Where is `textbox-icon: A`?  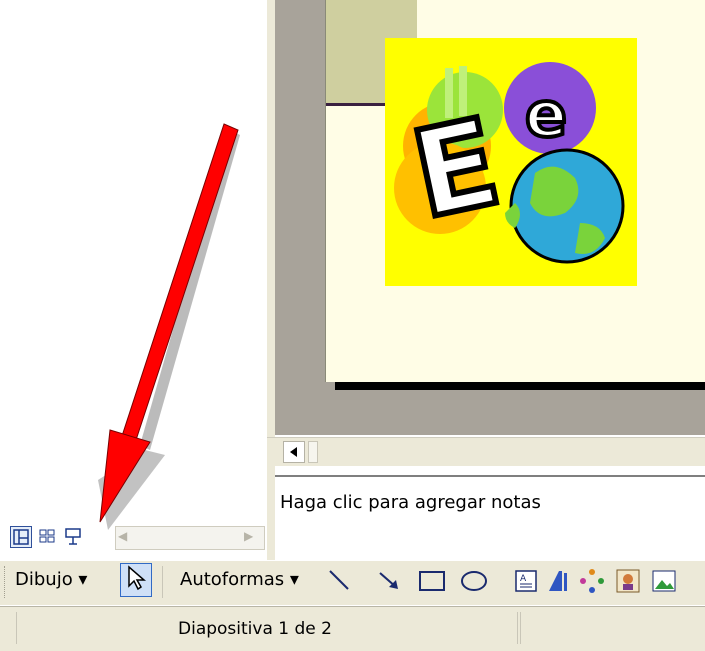
textbox-icon: A is located at coordinates (526, 581).